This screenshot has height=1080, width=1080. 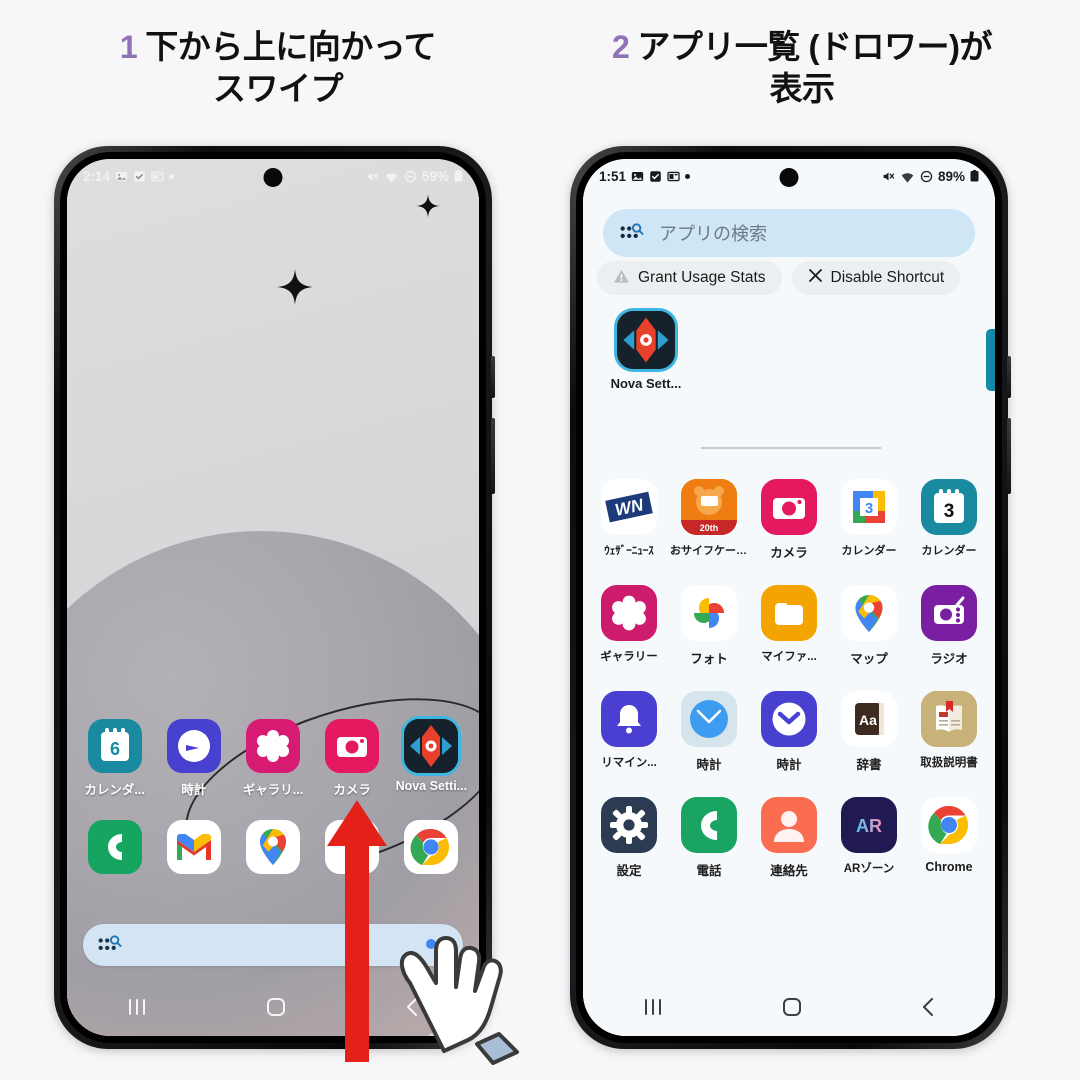 I want to click on dock-app-maps, so click(x=273, y=847).